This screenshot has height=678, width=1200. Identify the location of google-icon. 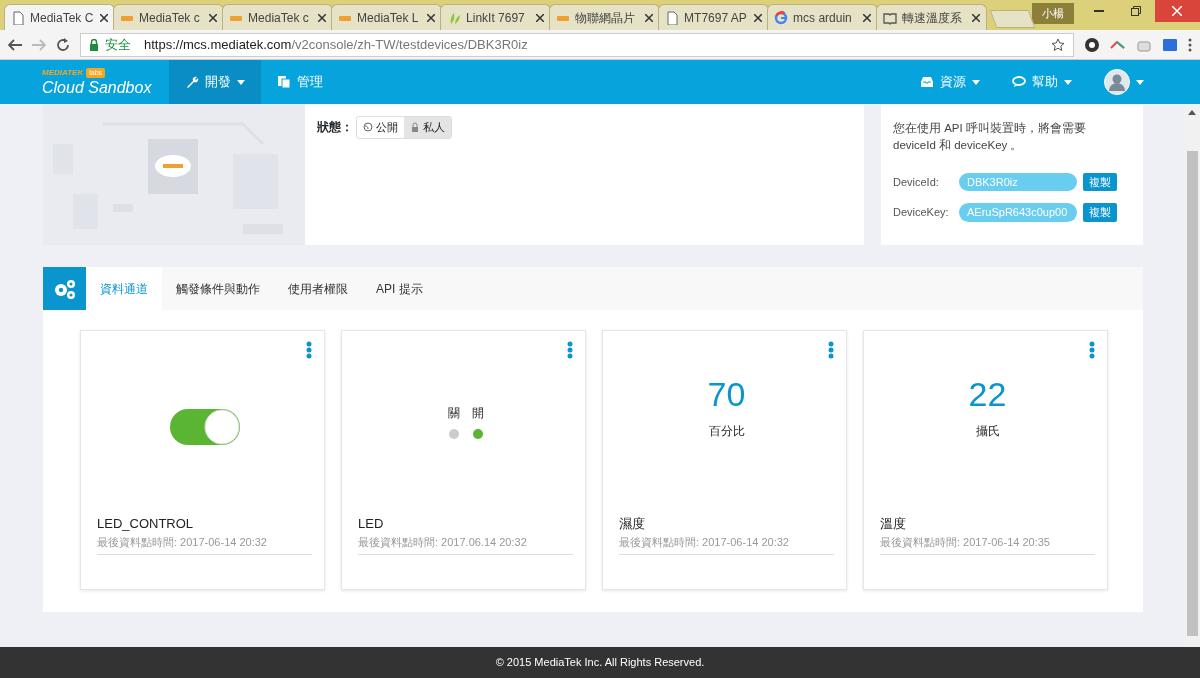
(781, 17).